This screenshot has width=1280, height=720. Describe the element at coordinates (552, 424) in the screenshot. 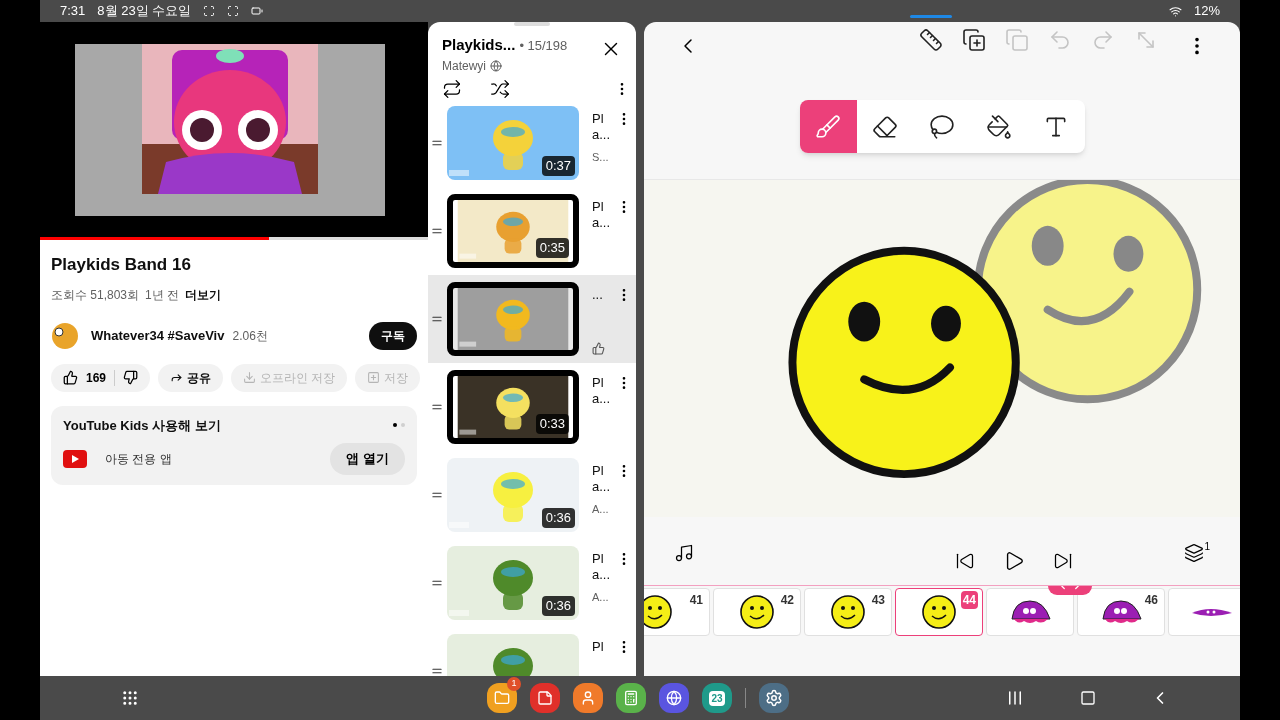

I see `duration-badge: 0:33` at that location.